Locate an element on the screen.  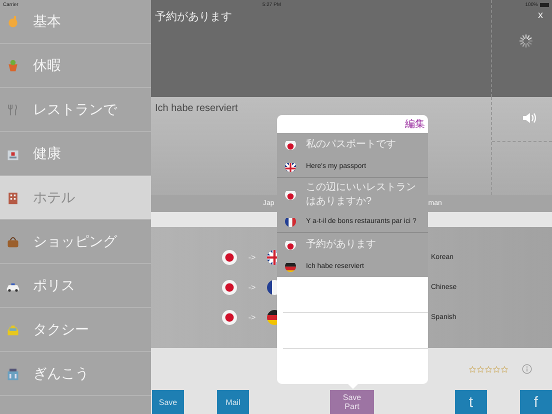
toolbar-button: f is located at coordinates (536, 402).